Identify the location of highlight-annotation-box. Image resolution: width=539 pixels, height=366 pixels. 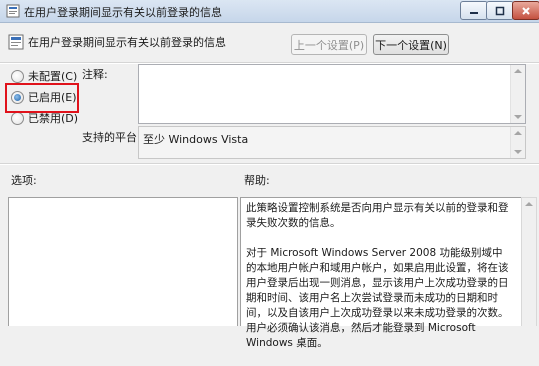
(42, 98).